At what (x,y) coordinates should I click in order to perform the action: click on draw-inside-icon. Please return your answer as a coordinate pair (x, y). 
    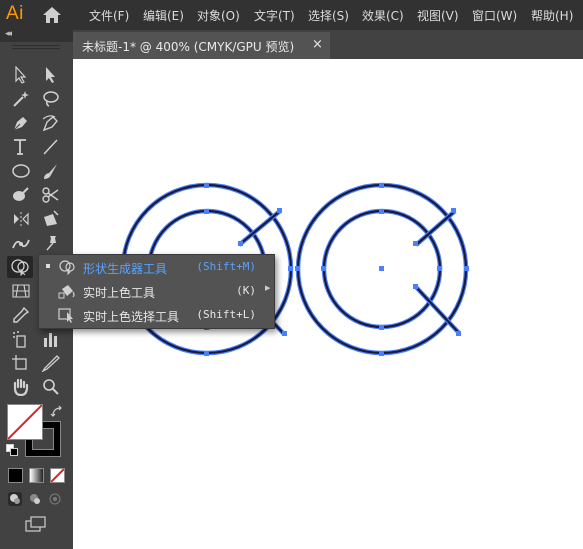
    Looking at the image, I should click on (55, 499).